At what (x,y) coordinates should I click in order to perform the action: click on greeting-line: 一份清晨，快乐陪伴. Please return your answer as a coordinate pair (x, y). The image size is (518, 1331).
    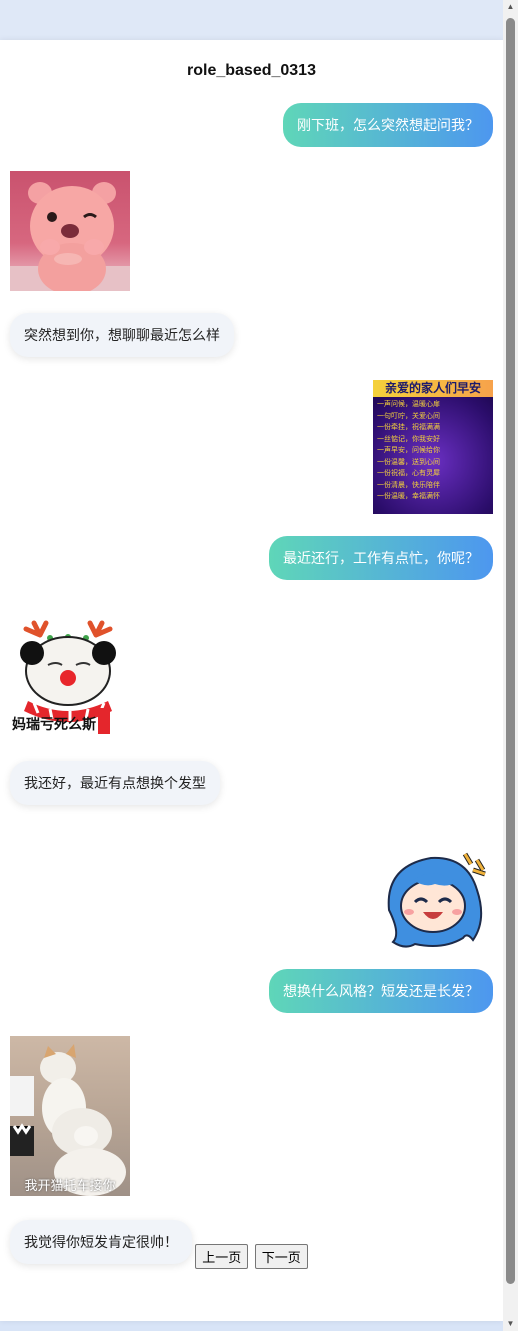
    Looking at the image, I should click on (408, 485).